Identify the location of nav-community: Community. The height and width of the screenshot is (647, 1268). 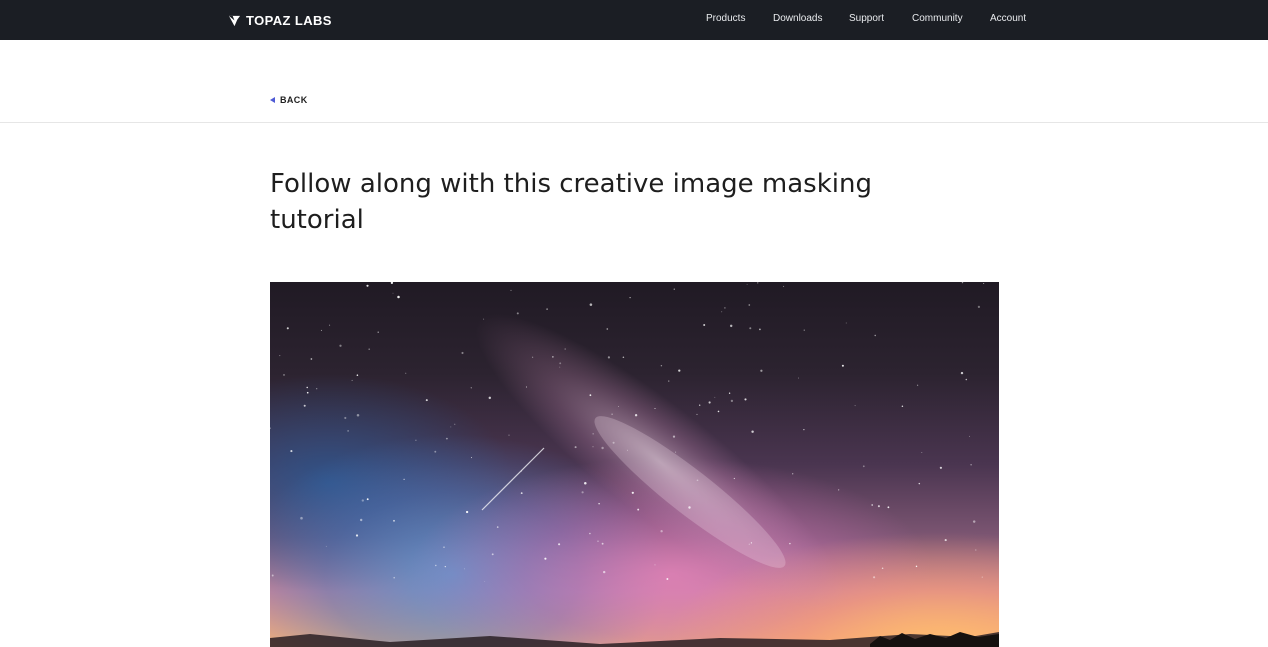
(937, 18).